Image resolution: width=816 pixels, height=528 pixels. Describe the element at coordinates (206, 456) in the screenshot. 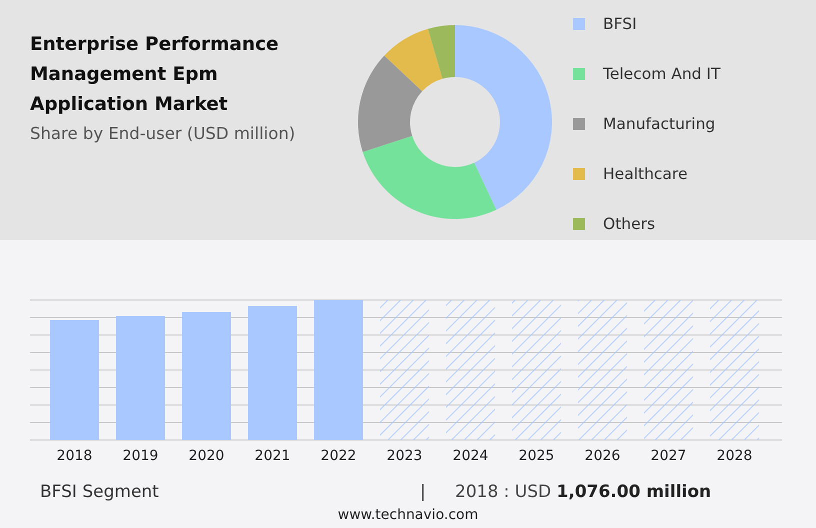

I see `year-label: 2020` at that location.